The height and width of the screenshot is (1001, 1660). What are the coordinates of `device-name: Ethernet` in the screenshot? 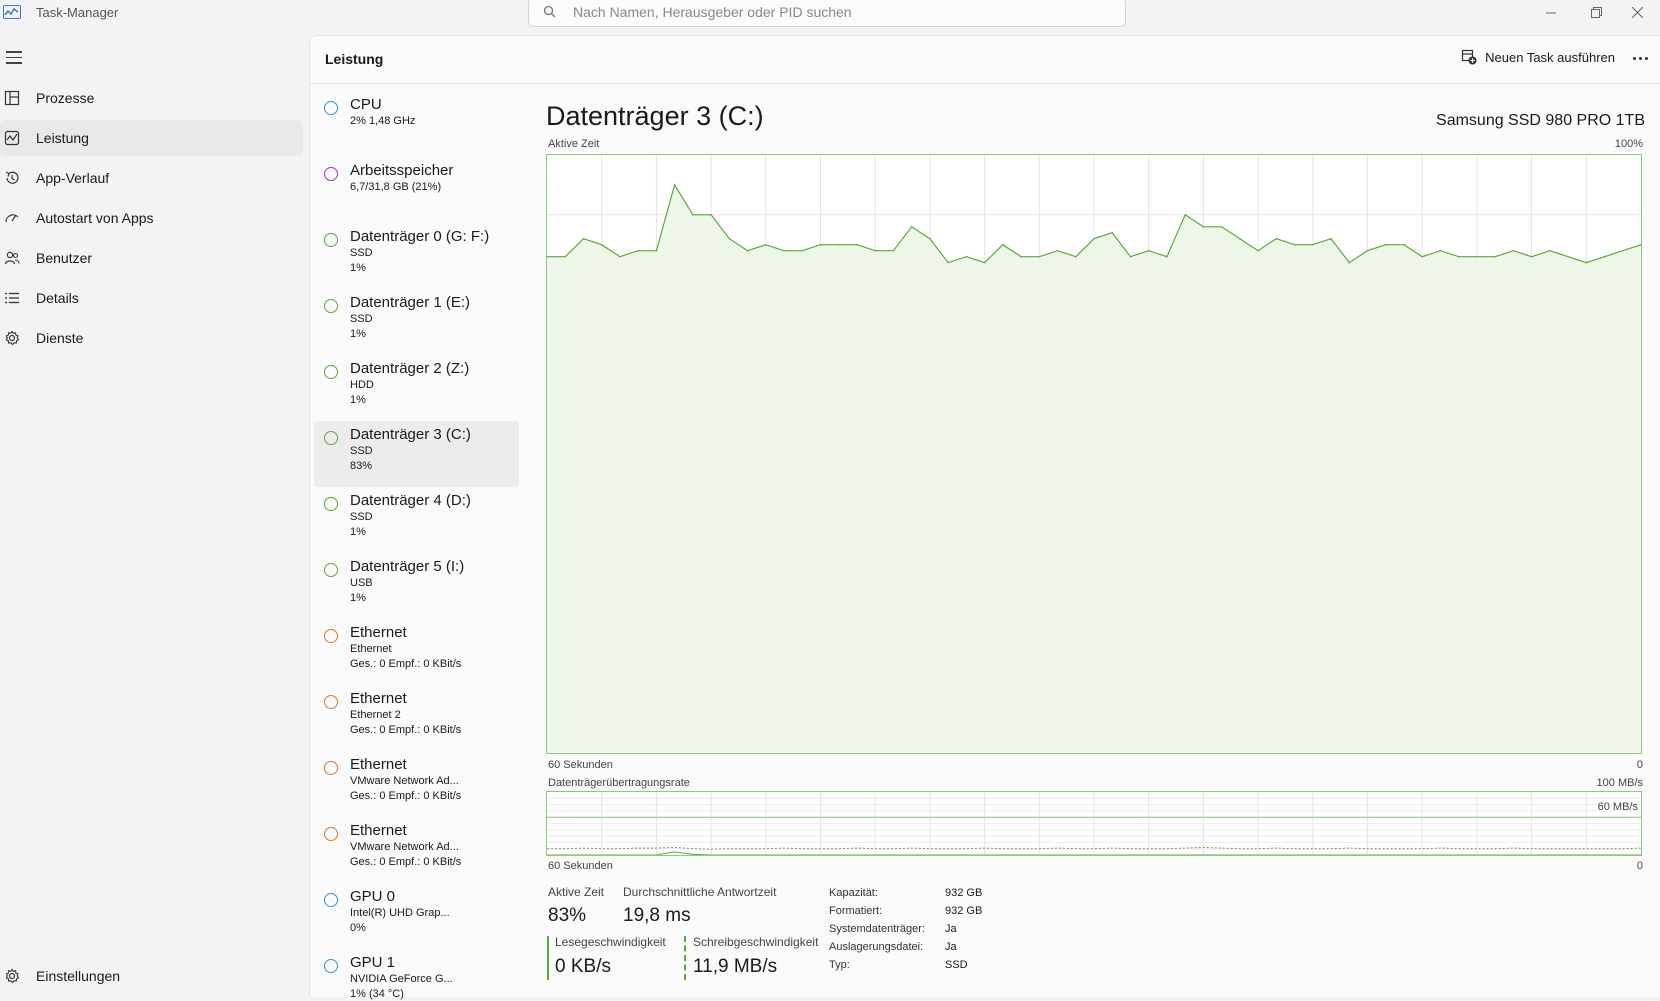 It's located at (378, 632).